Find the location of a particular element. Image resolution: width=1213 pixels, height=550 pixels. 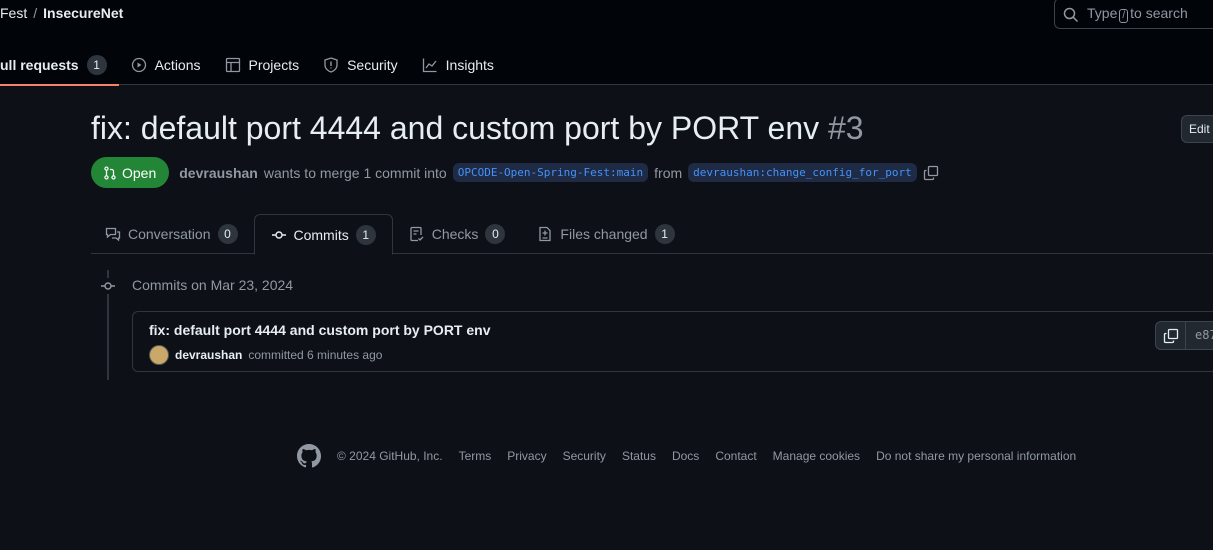

nav-insights: Insights is located at coordinates (458, 64).